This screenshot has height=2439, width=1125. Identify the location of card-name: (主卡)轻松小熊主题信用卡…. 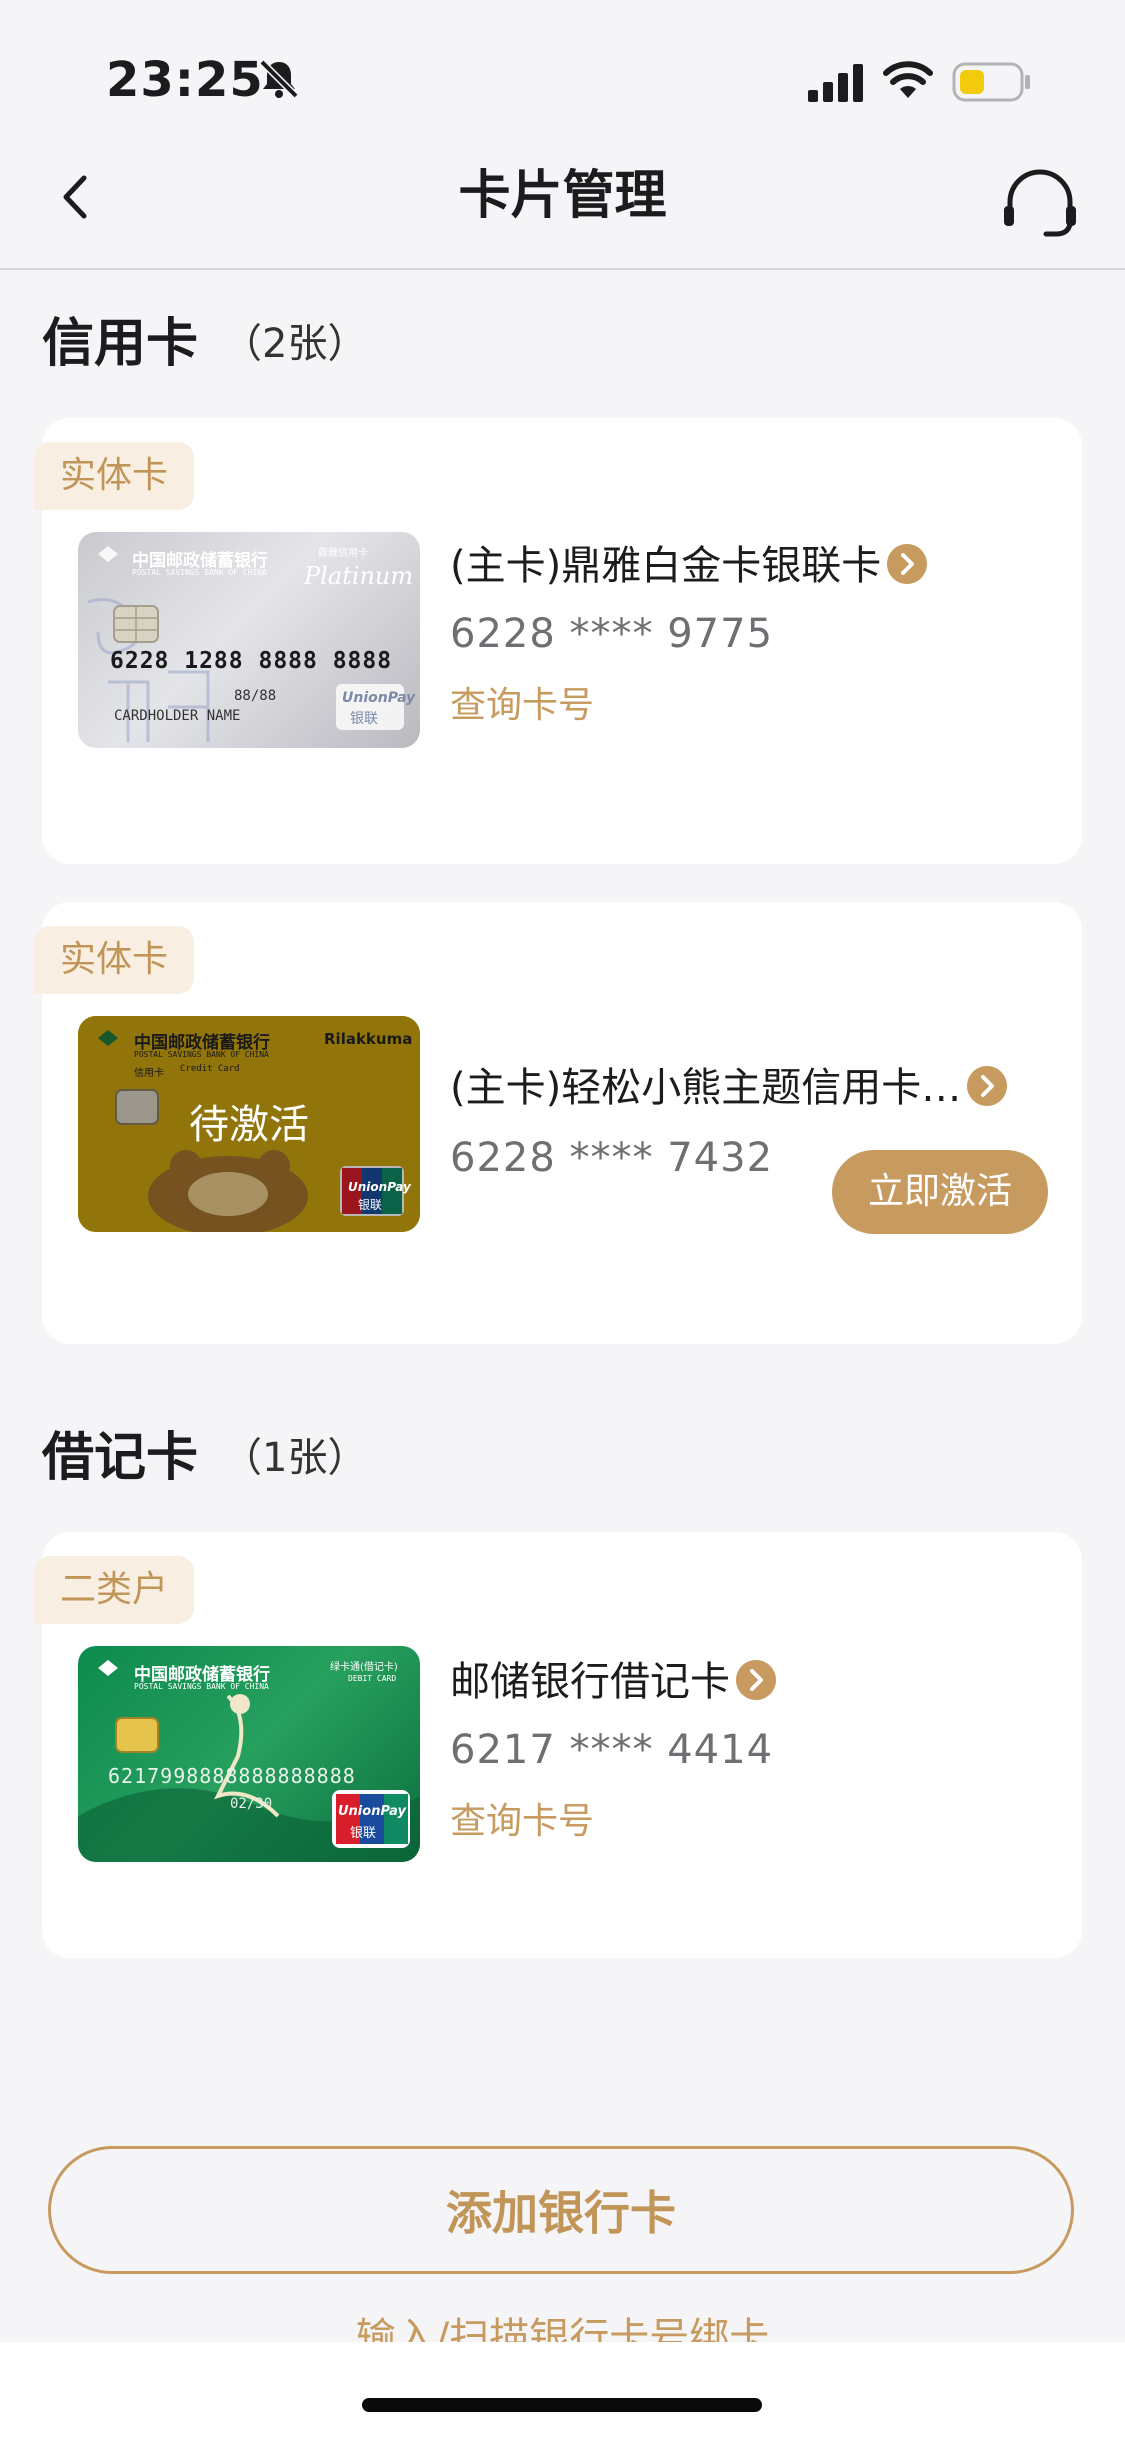
(729, 1088).